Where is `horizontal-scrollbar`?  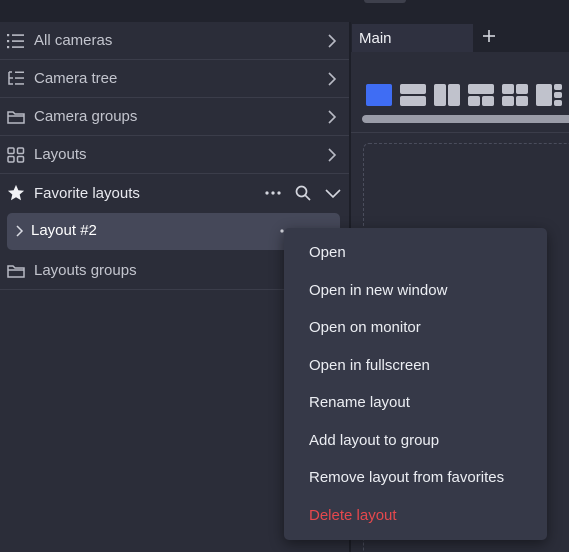
horizontal-scrollbar is located at coordinates (465, 119).